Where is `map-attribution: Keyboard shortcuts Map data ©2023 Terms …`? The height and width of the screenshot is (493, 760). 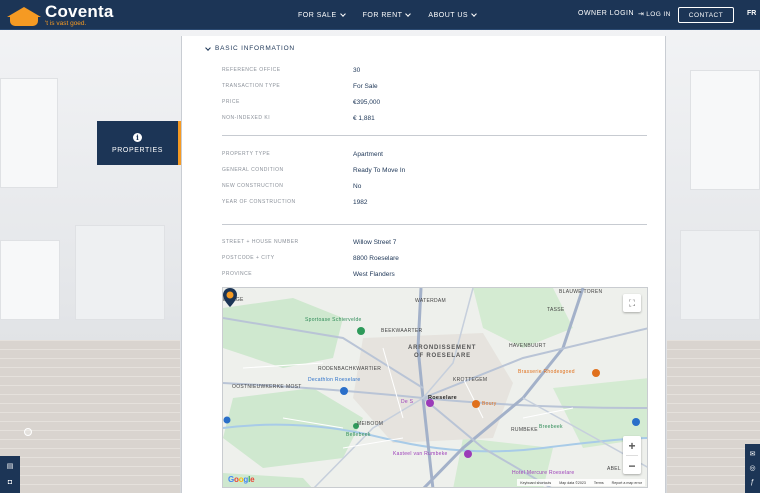
map-attribution: Keyboard shortcuts Map data ©2023 Terms … is located at coordinates (581, 482).